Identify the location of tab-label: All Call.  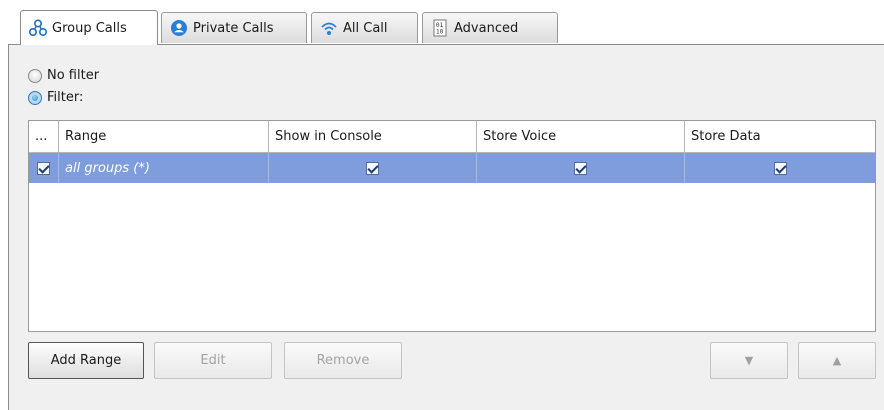
(365, 28).